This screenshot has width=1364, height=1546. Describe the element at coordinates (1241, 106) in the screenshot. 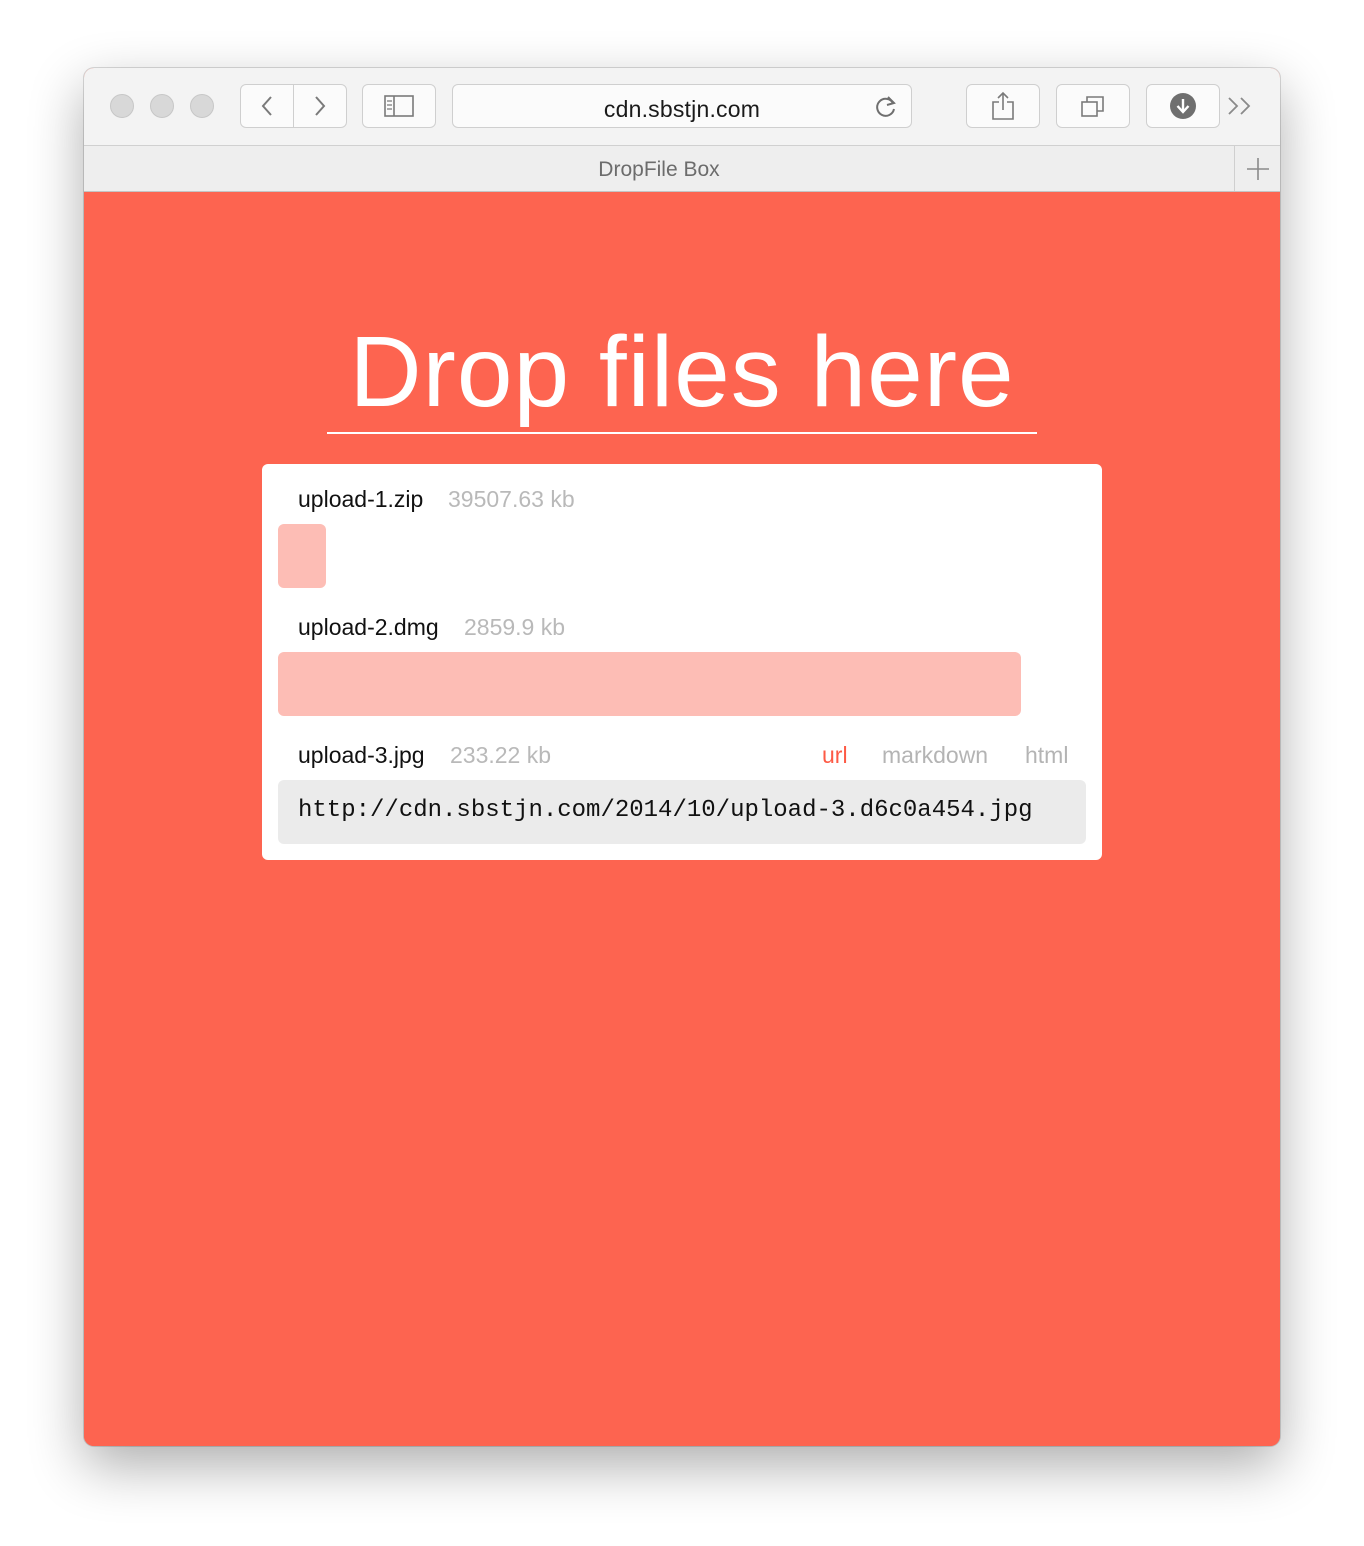

I see `double-chevron-right-icon` at that location.